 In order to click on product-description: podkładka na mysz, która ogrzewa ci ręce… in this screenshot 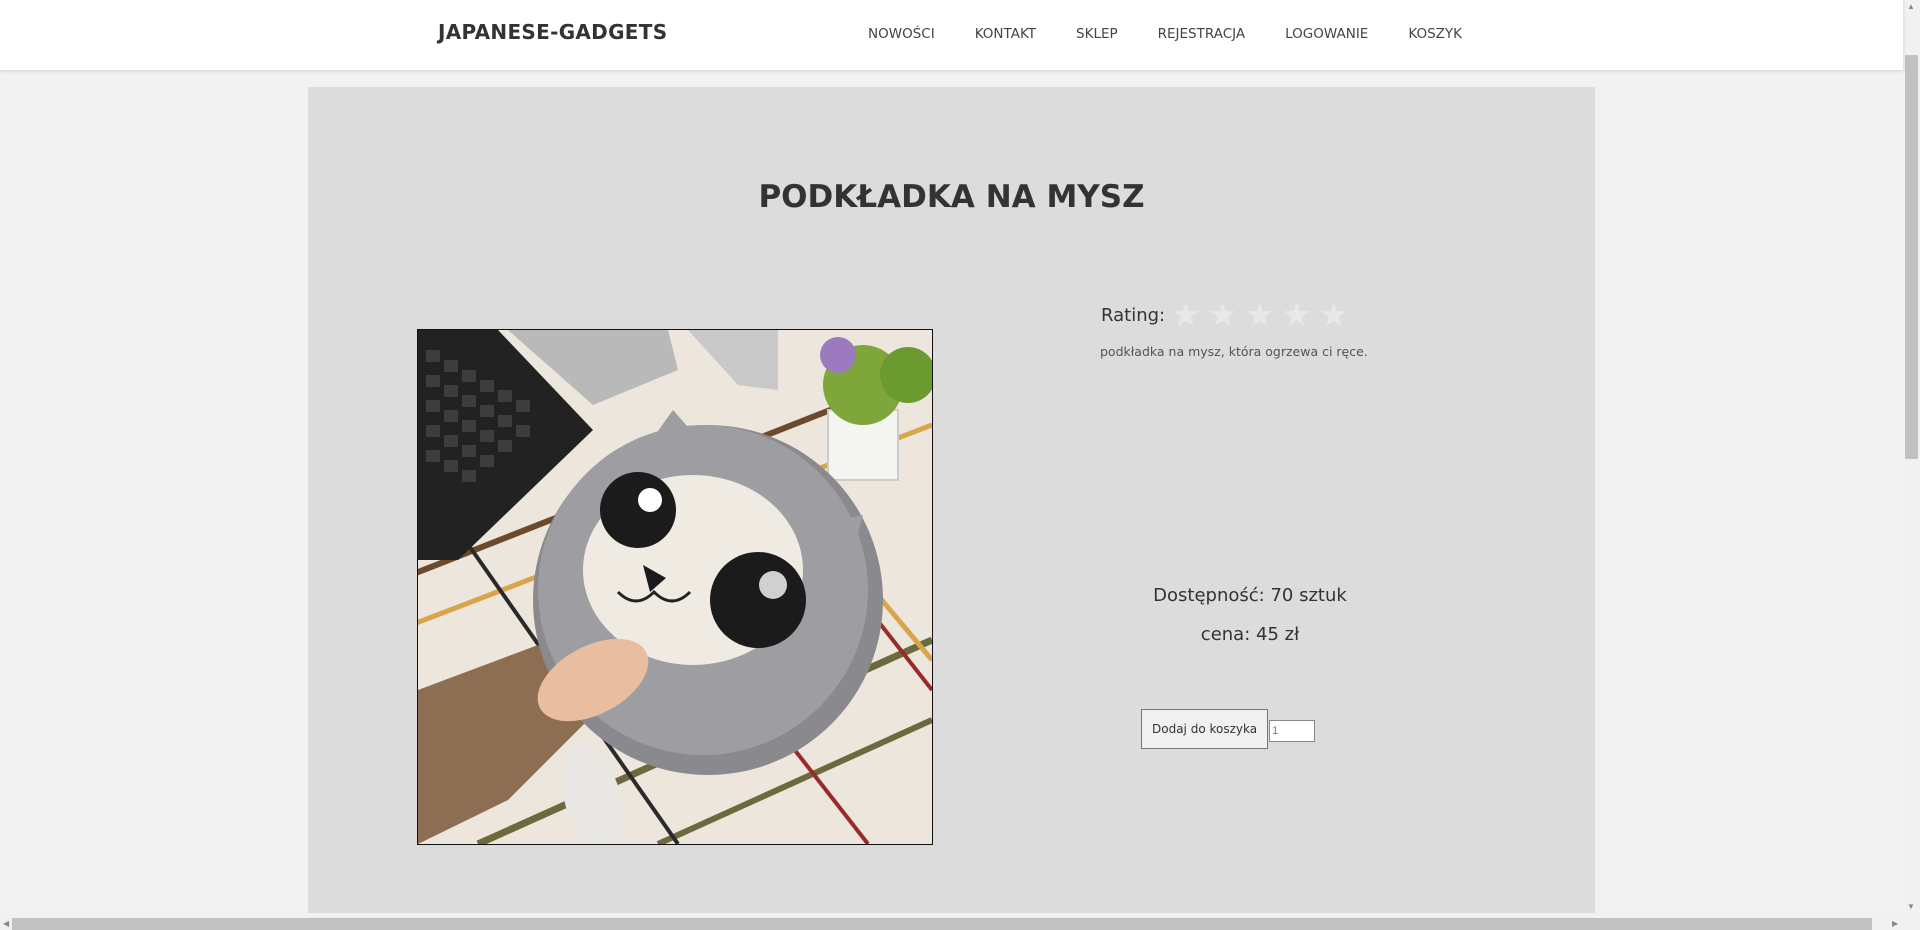, I will do `click(1234, 351)`.